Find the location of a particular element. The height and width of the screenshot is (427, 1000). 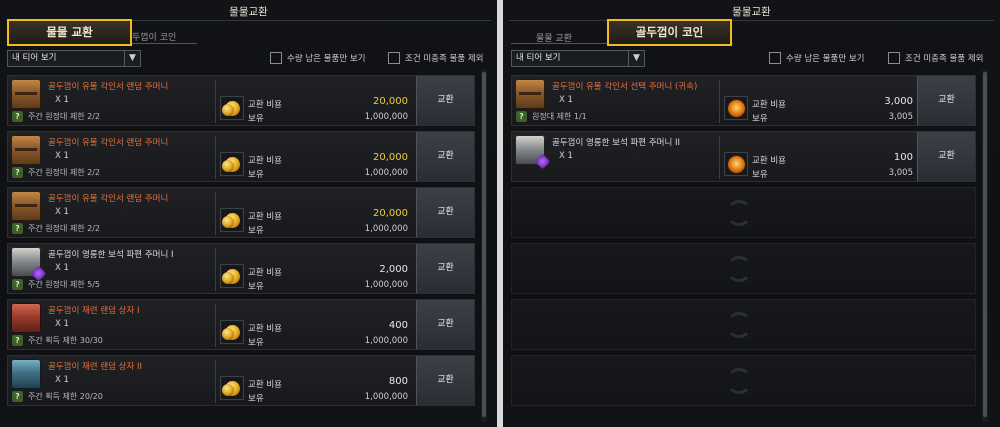

goldtoad-coin-icon is located at coordinates (736, 164).